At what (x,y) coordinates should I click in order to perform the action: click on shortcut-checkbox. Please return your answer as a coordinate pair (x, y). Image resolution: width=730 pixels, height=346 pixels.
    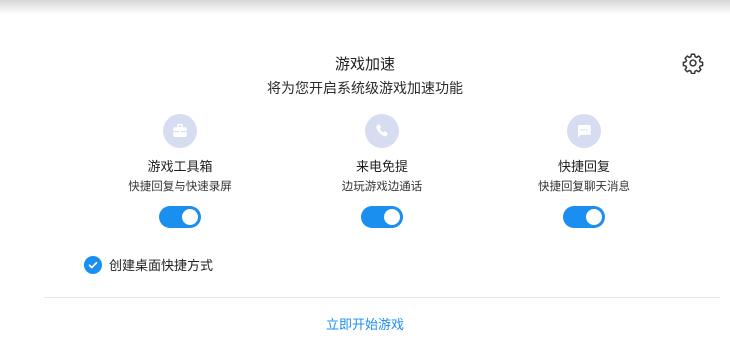
    Looking at the image, I should click on (93, 264).